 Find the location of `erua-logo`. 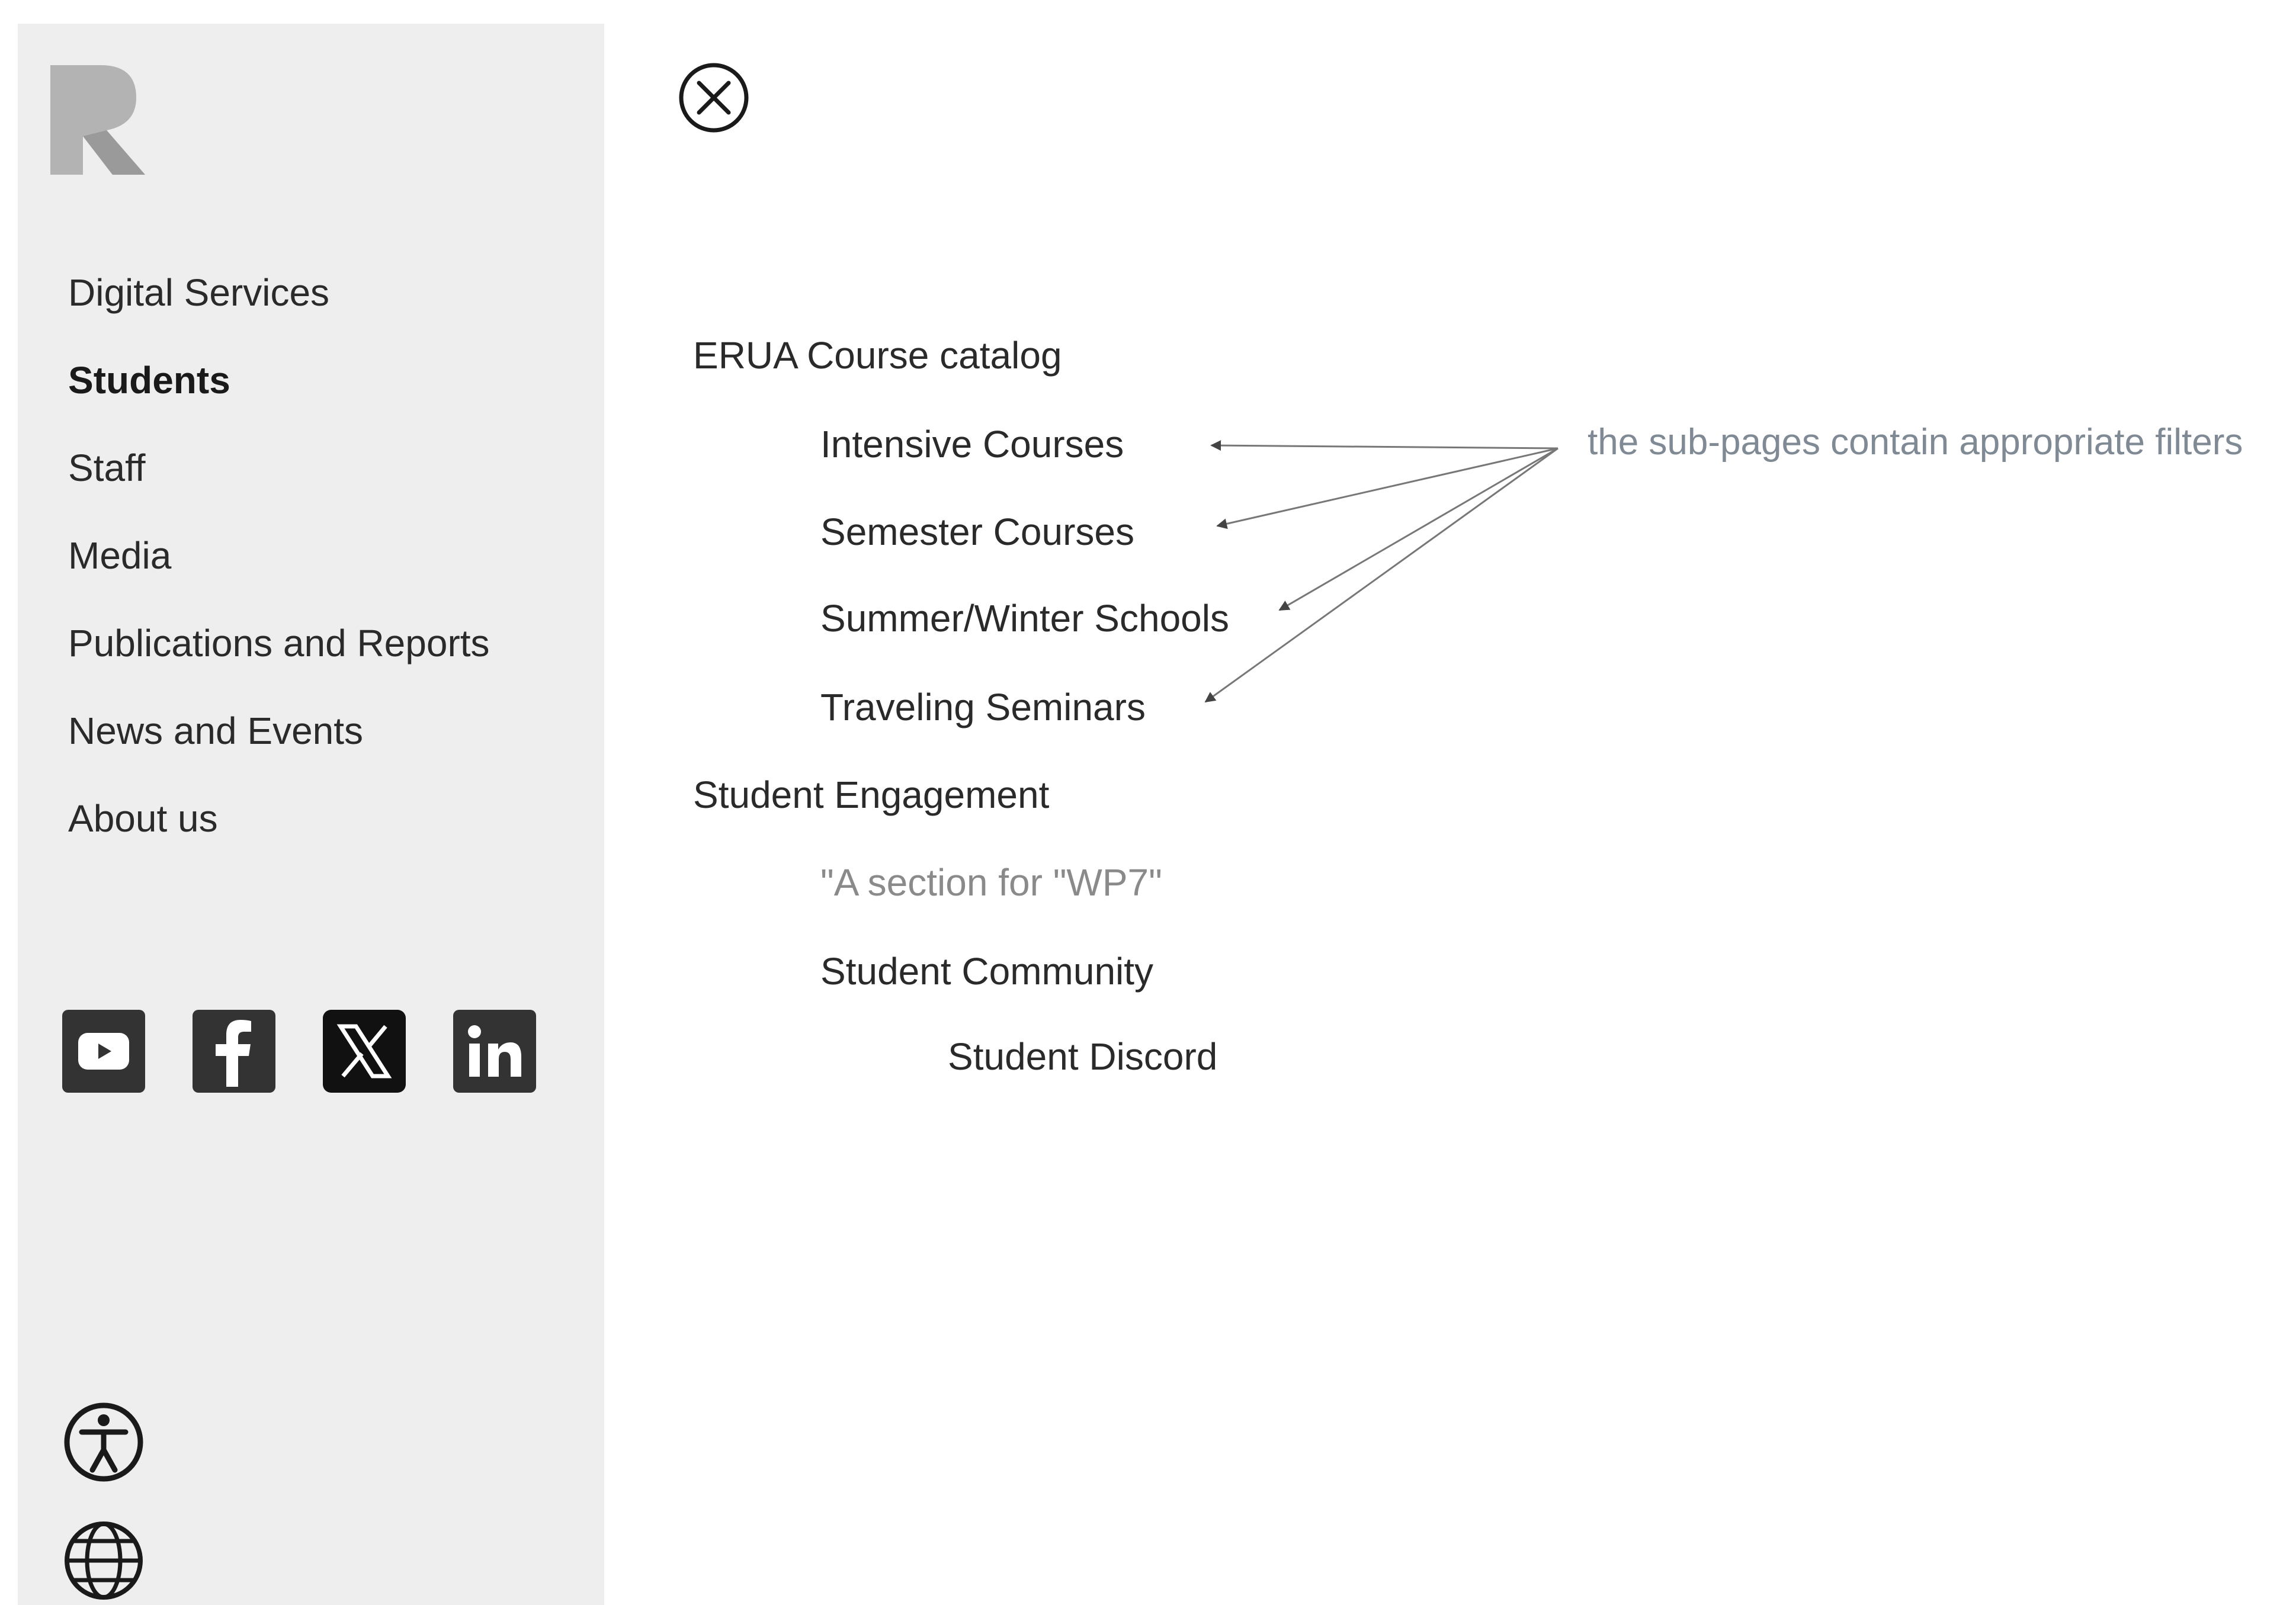

erua-logo is located at coordinates (97, 118).